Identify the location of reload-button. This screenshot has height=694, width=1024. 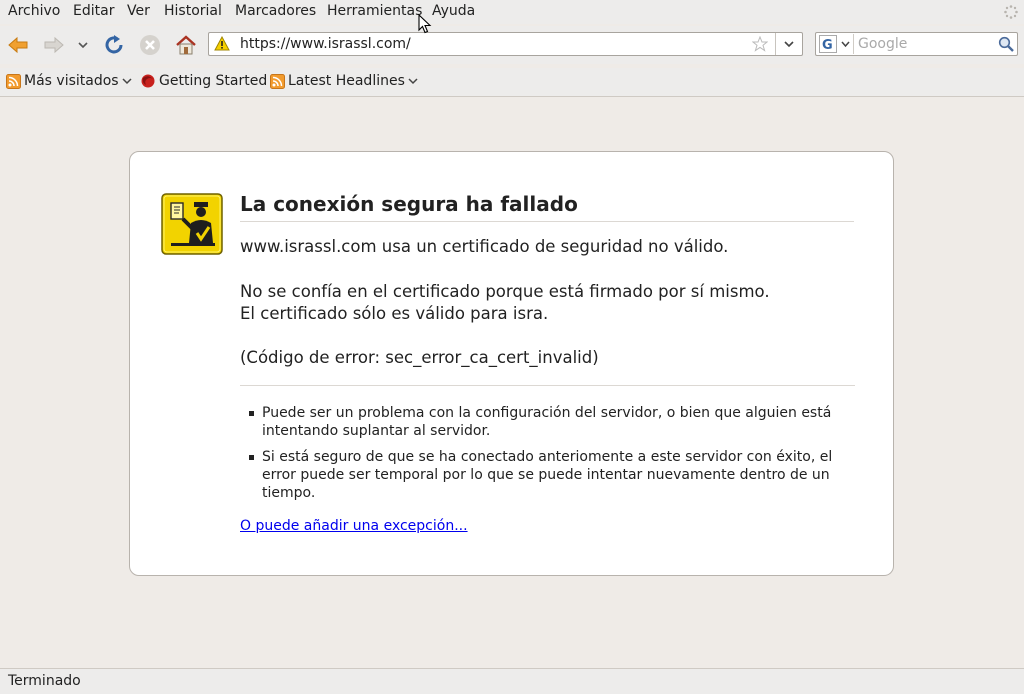
(114, 45).